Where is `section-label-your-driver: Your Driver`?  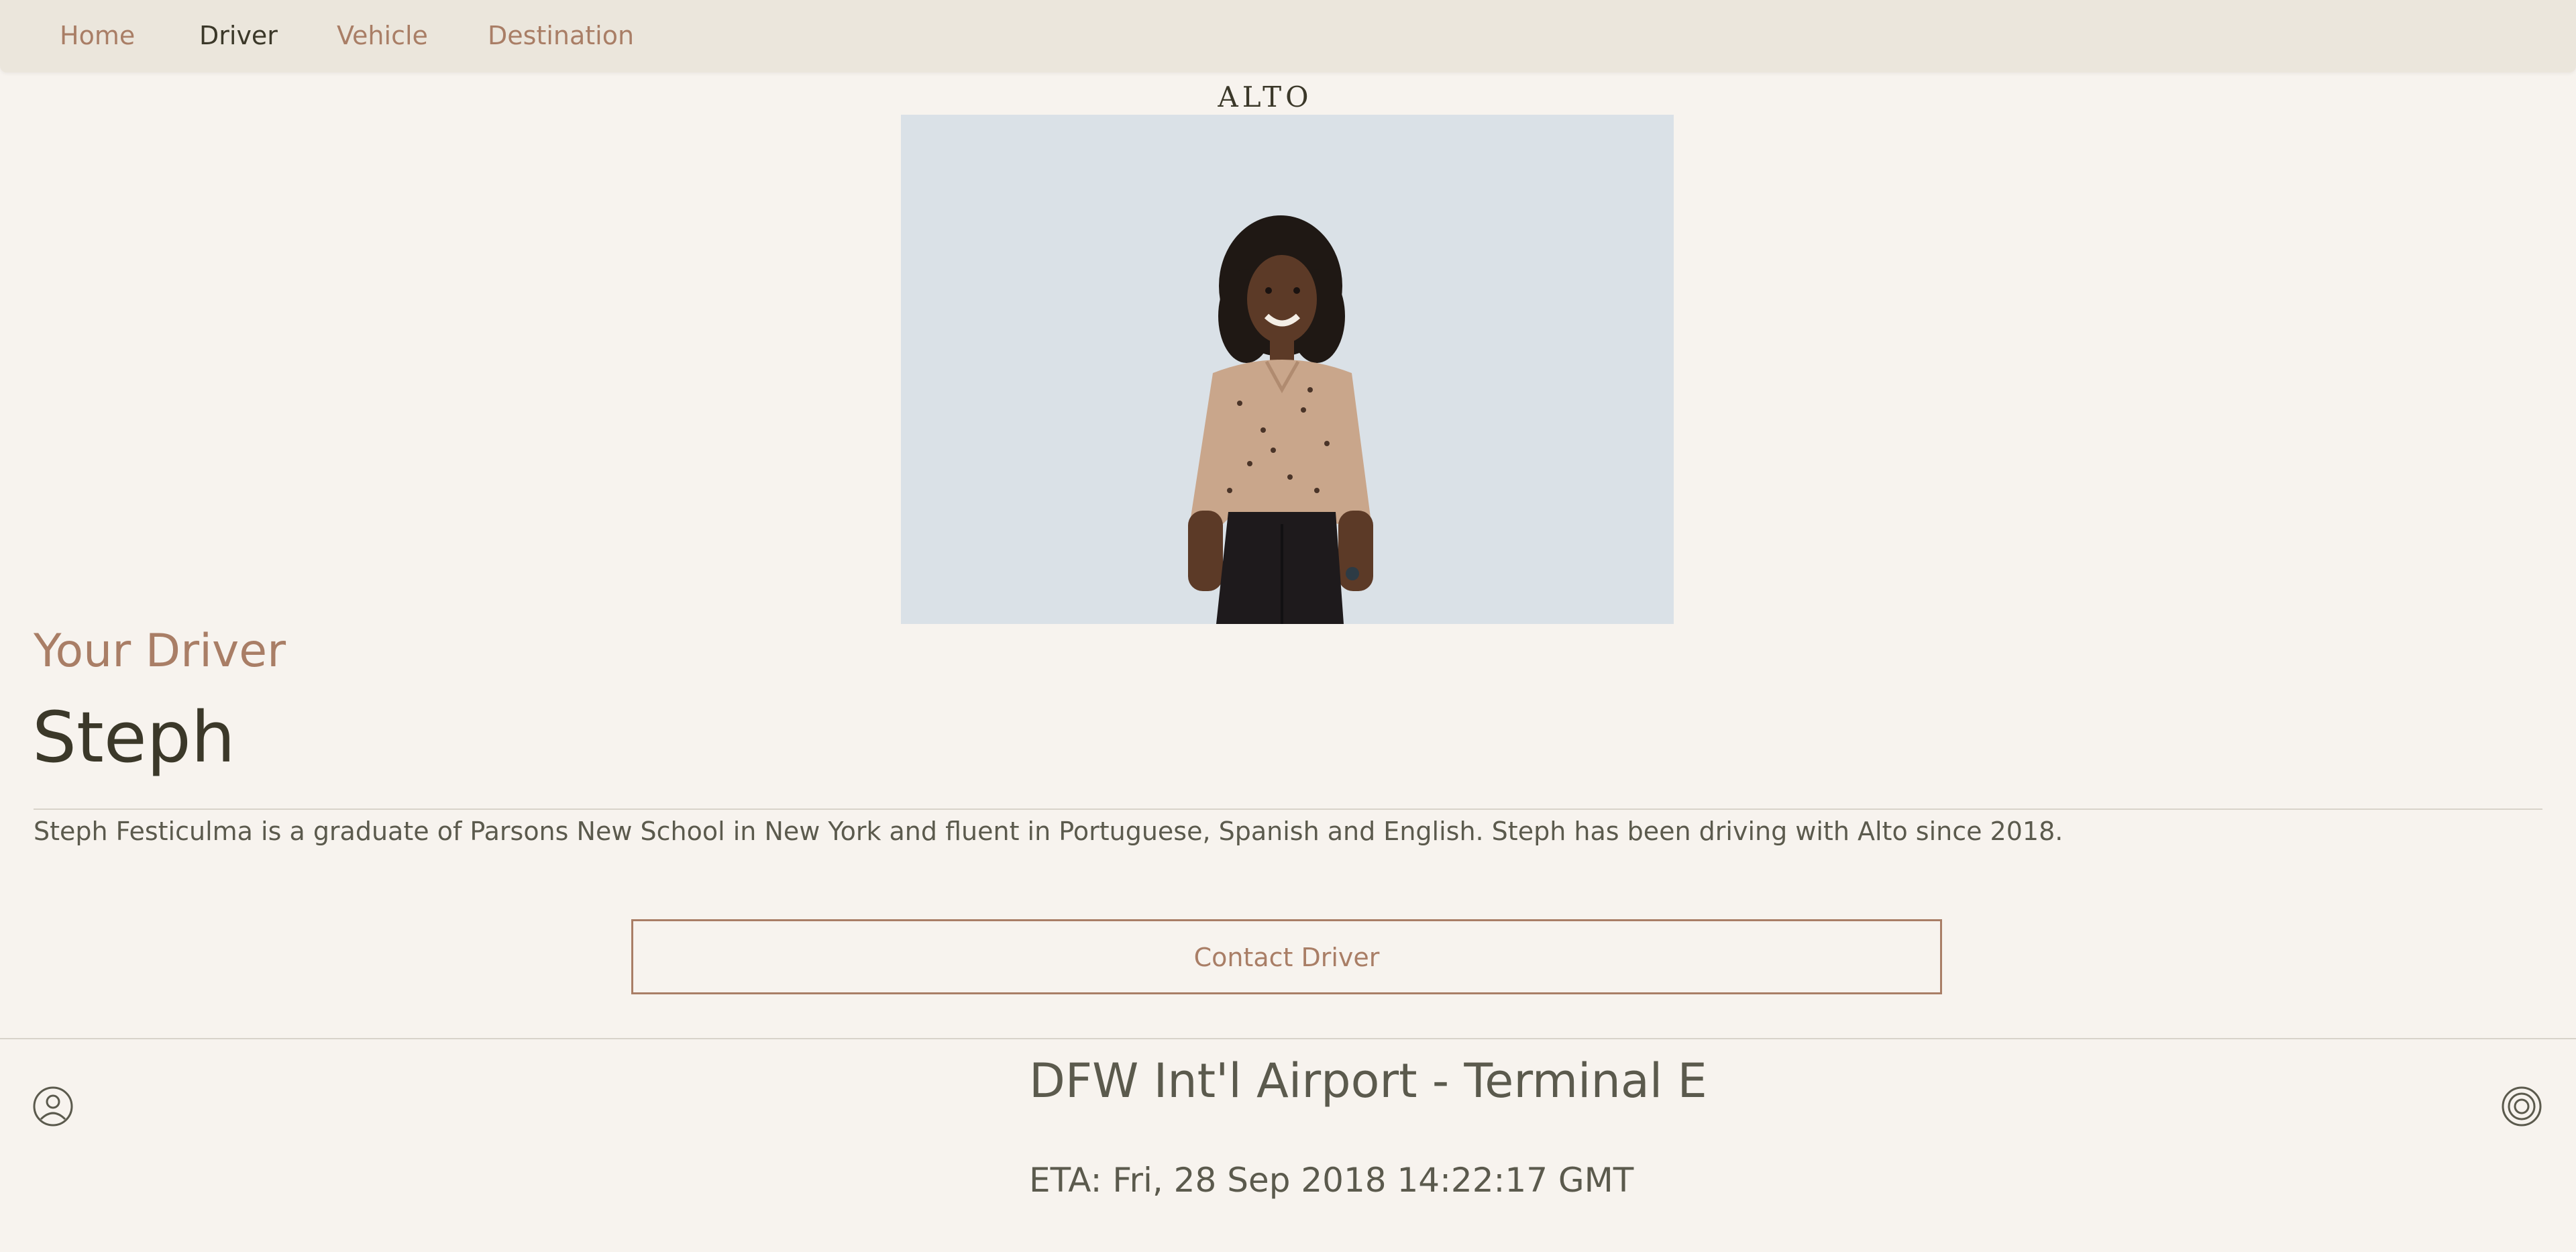
section-label-your-driver: Your Driver is located at coordinates (160, 651).